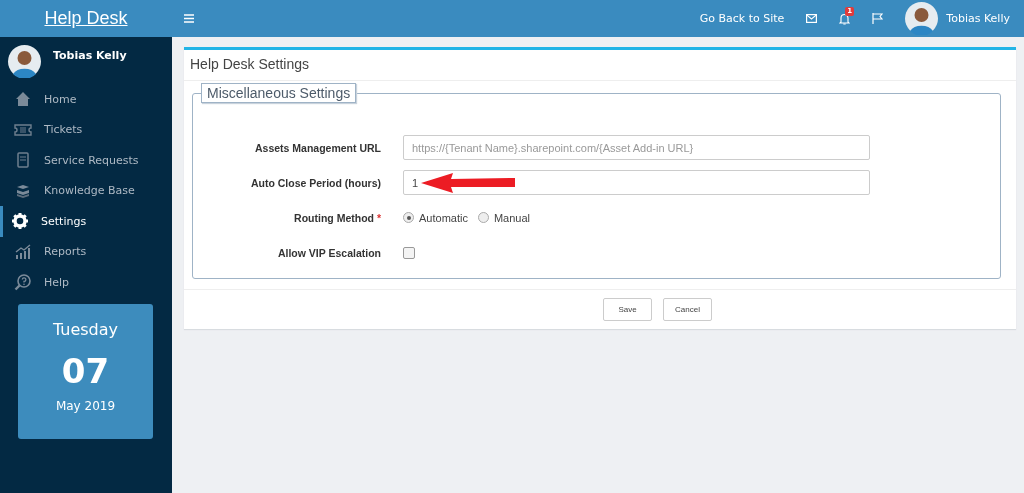 The width and height of the screenshot is (1024, 493). Describe the element at coordinates (845, 18) in the screenshot. I see `bell-icon` at that location.